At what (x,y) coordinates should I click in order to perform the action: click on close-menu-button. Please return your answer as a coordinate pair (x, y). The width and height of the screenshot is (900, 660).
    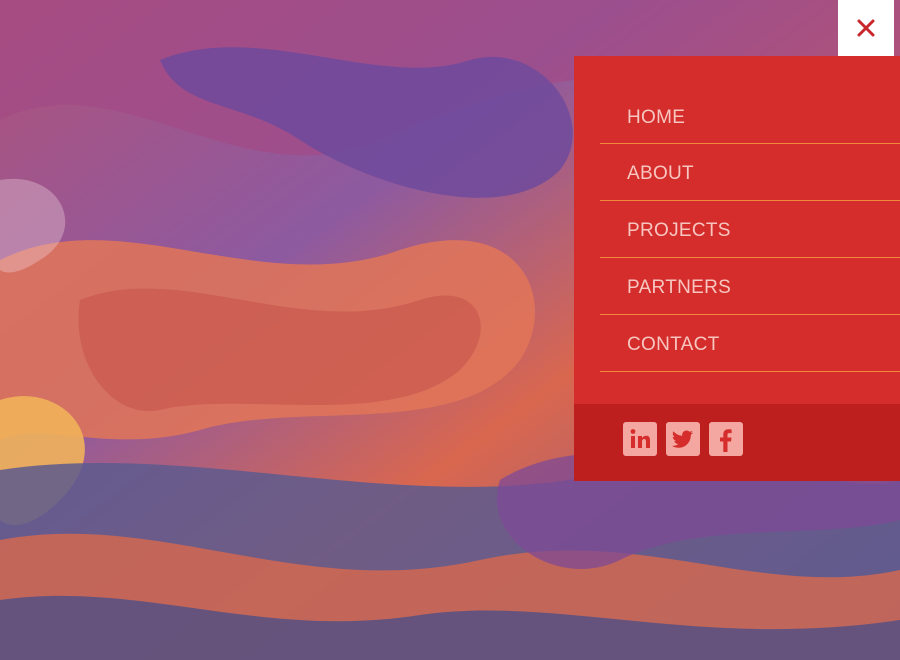
    Looking at the image, I should click on (866, 28).